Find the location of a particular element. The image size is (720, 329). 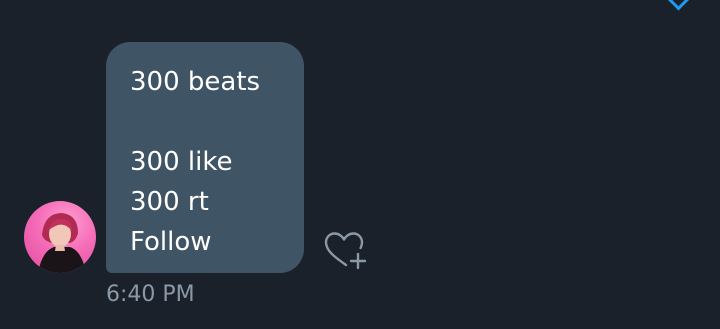

avatar is located at coordinates (60, 237).